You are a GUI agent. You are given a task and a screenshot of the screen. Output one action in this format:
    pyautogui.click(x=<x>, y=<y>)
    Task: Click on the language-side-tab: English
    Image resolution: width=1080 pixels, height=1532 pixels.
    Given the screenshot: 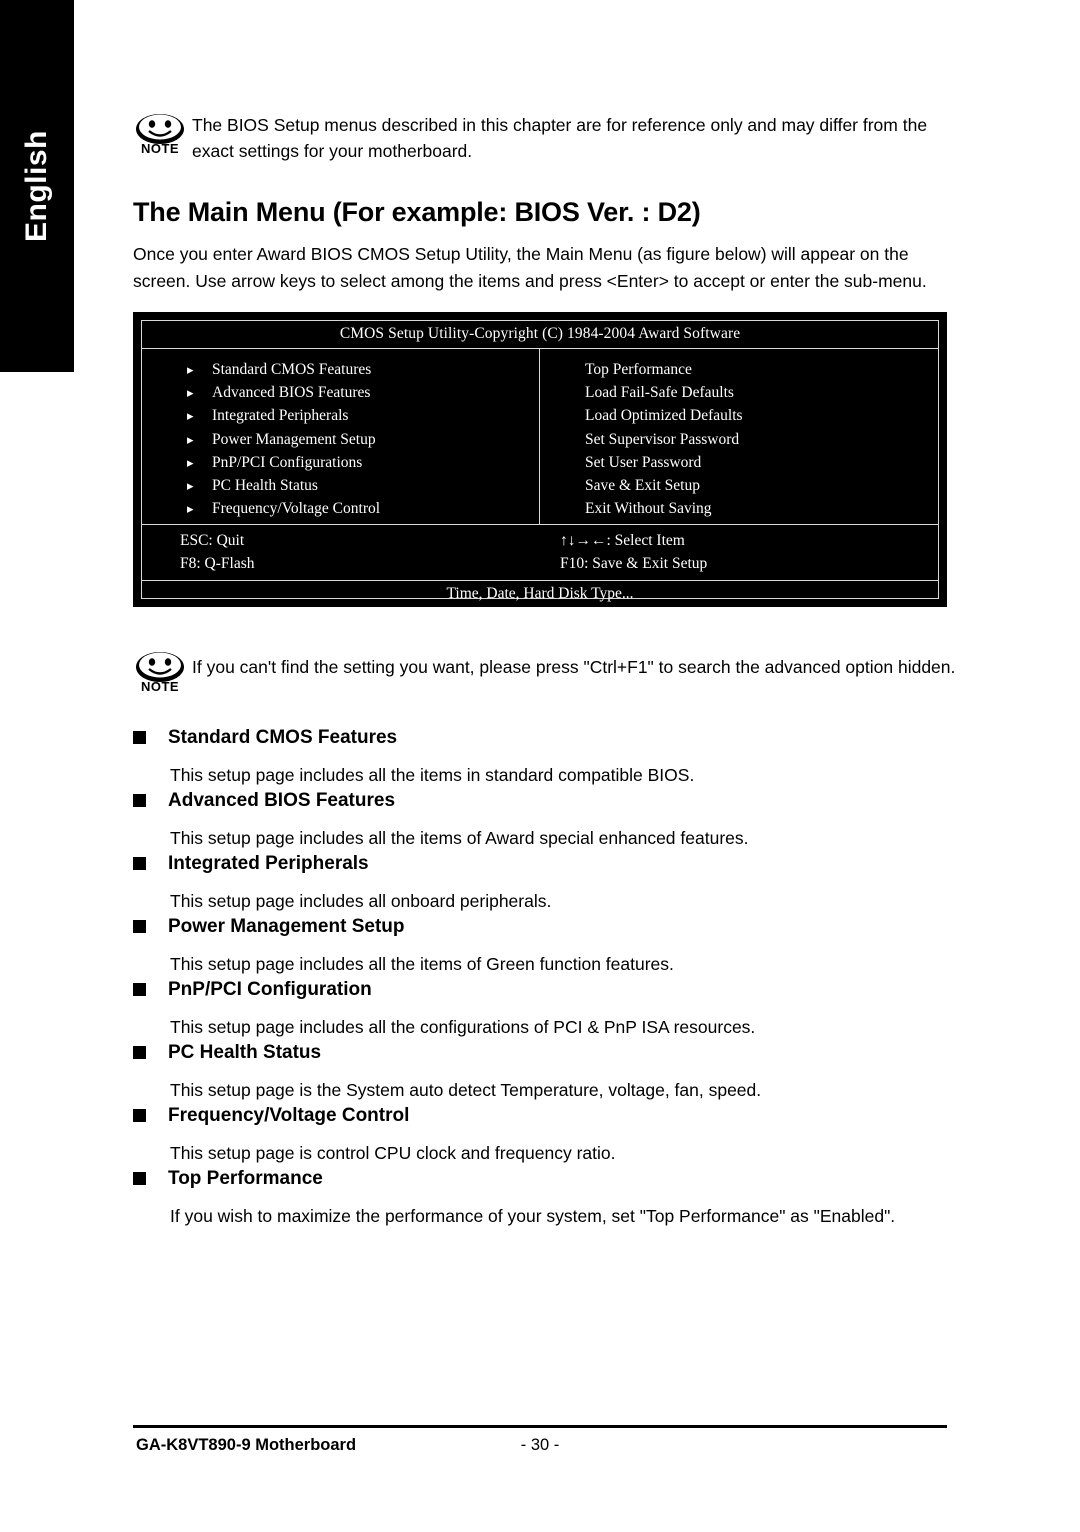 What is the action you would take?
    pyautogui.click(x=37, y=186)
    